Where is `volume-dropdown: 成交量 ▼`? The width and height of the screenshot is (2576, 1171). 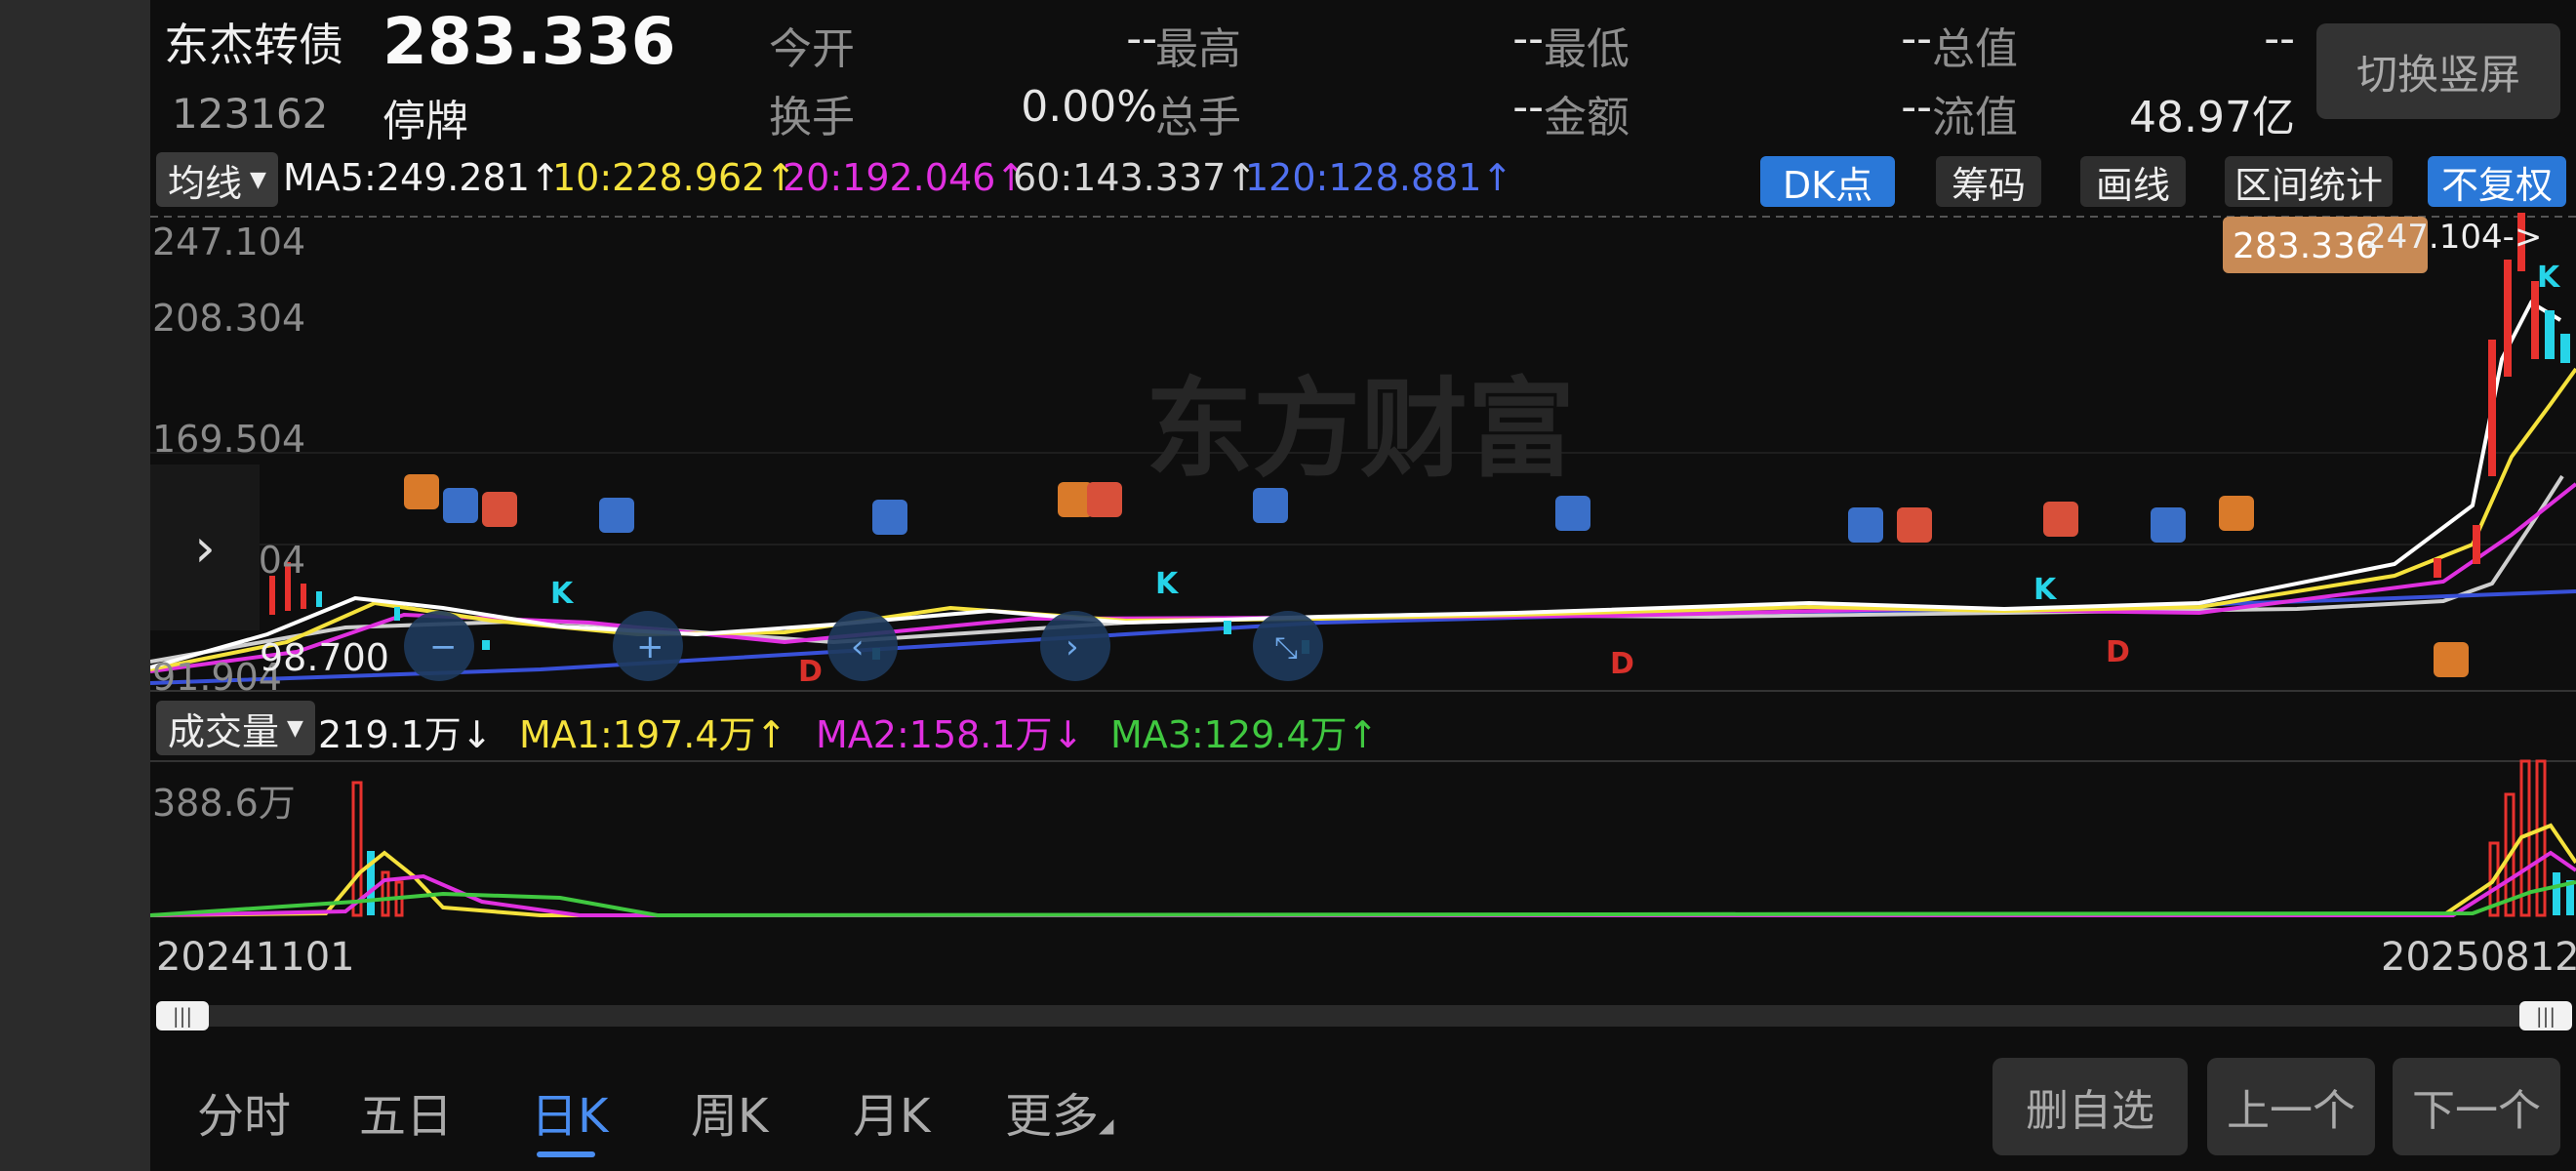 volume-dropdown: 成交量 ▼ is located at coordinates (235, 728).